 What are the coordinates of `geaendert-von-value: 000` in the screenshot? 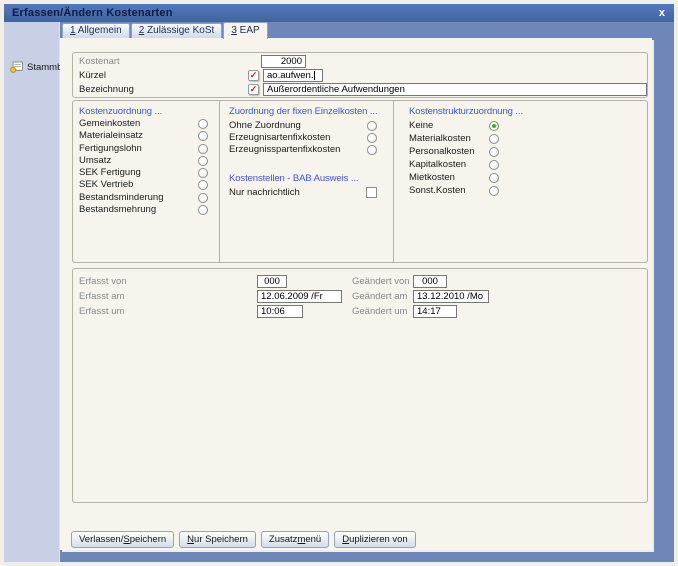 It's located at (430, 281).